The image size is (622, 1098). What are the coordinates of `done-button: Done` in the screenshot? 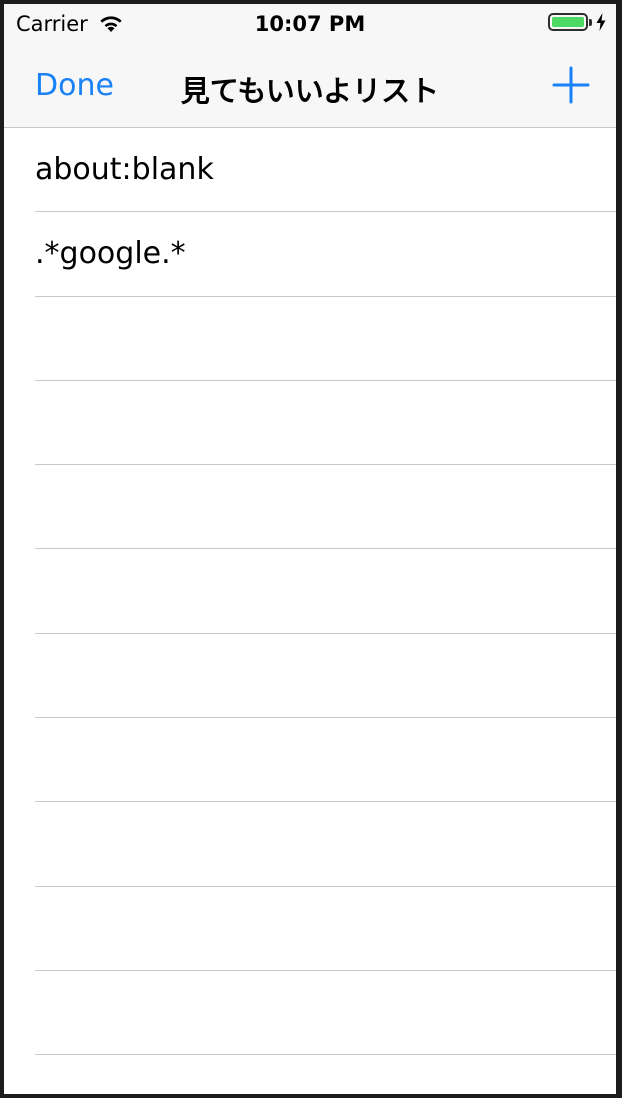 It's located at (74, 85).